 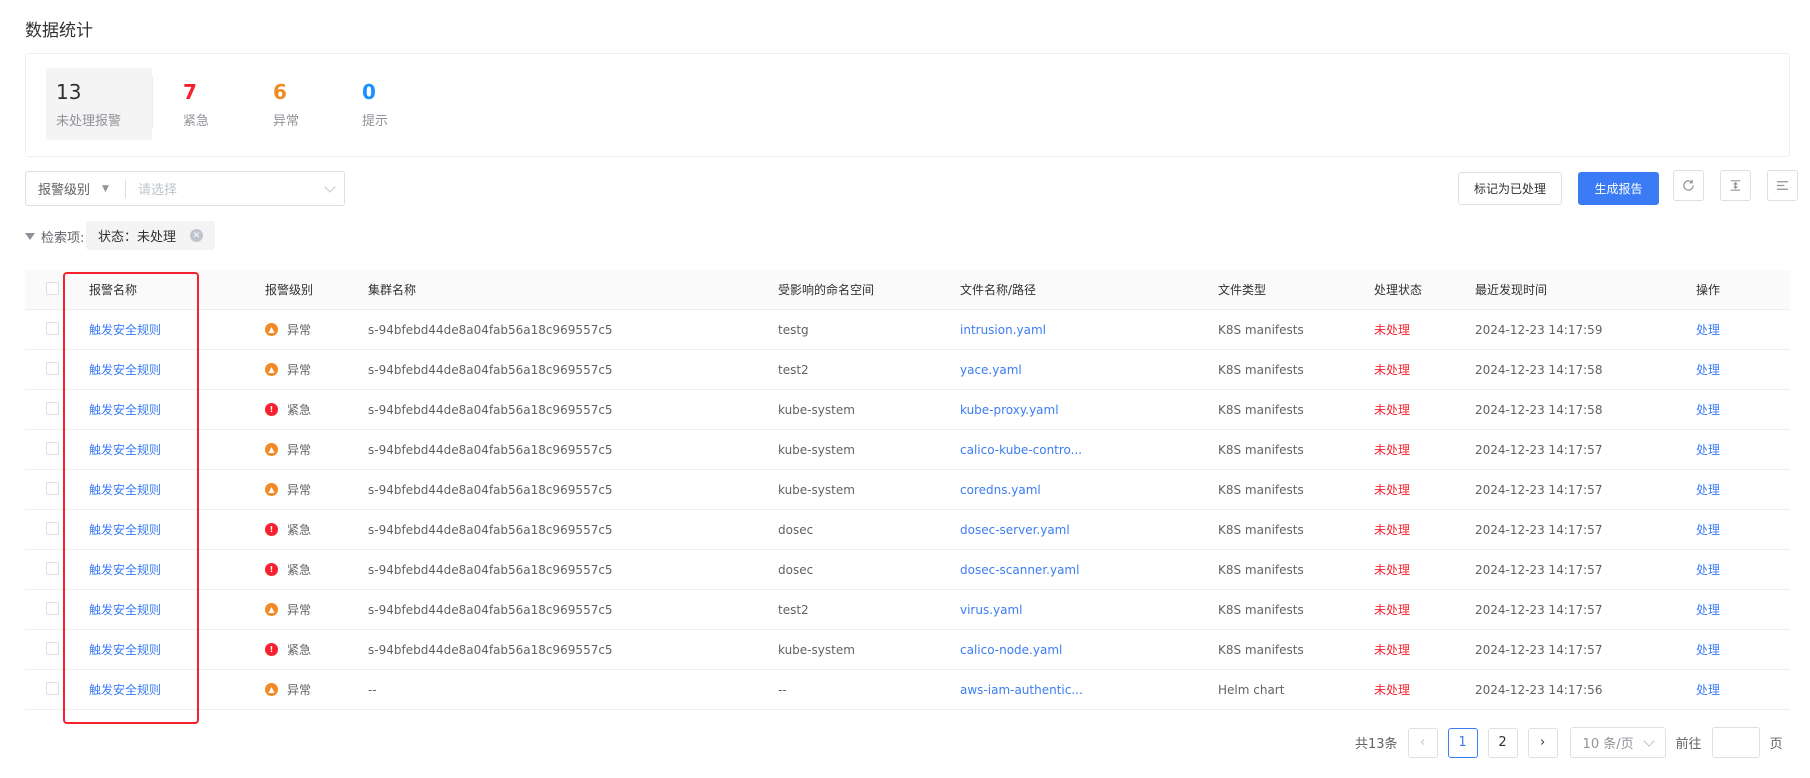 What do you see at coordinates (197, 235) in the screenshot?
I see `close-icon: ✕` at bounding box center [197, 235].